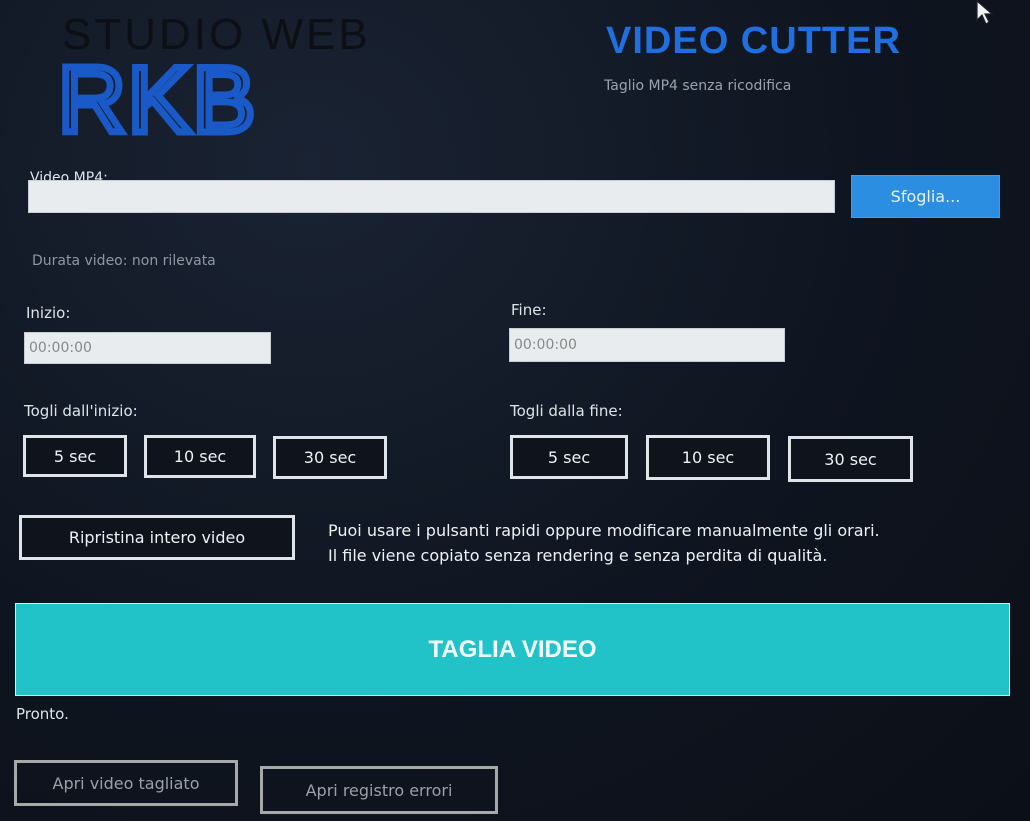 Image resolution: width=1030 pixels, height=821 pixels. Describe the element at coordinates (569, 457) in the screenshot. I see `trim-end-5-button: 5 sec` at that location.